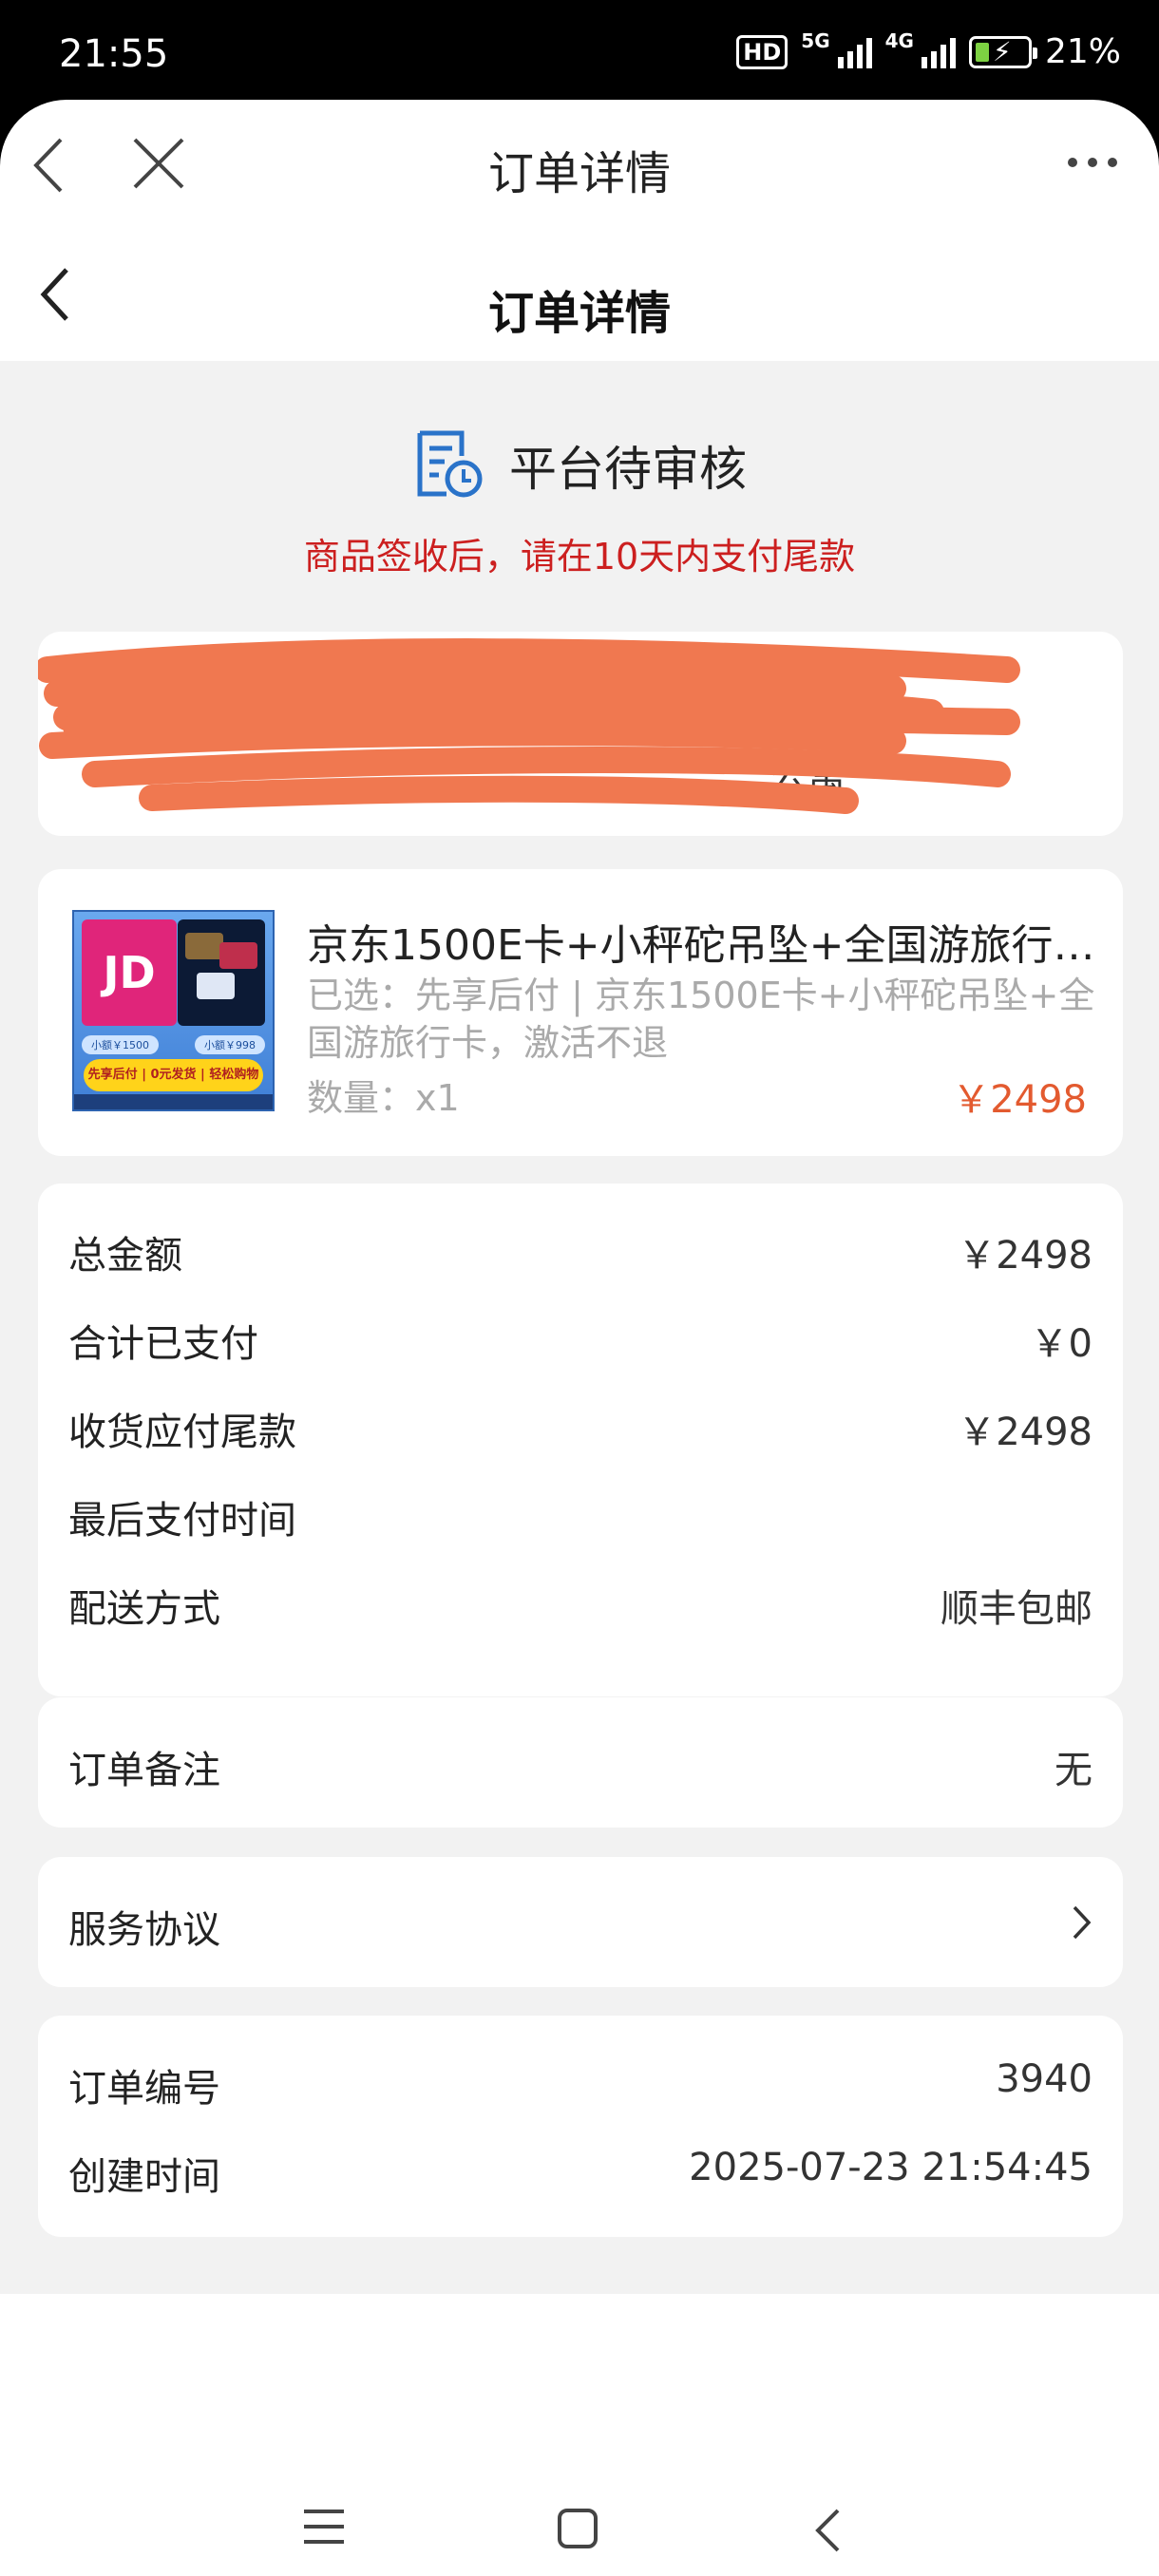  Describe the element at coordinates (120, 1044) in the screenshot. I see `thumb-pill-left: 小额￥1500` at that location.